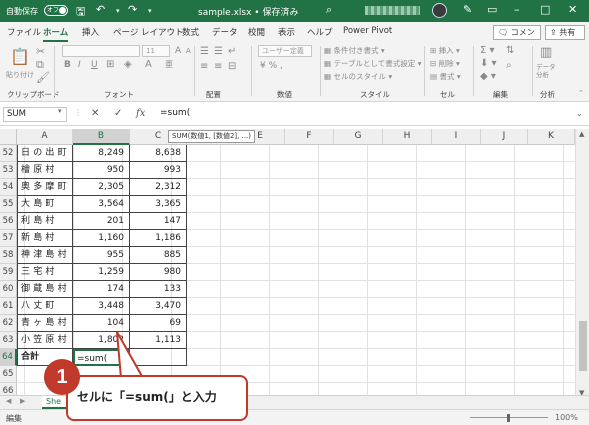 This screenshot has height=425, width=589. Describe the element at coordinates (40, 51) in the screenshot. I see `cut-icon: ✂` at that location.